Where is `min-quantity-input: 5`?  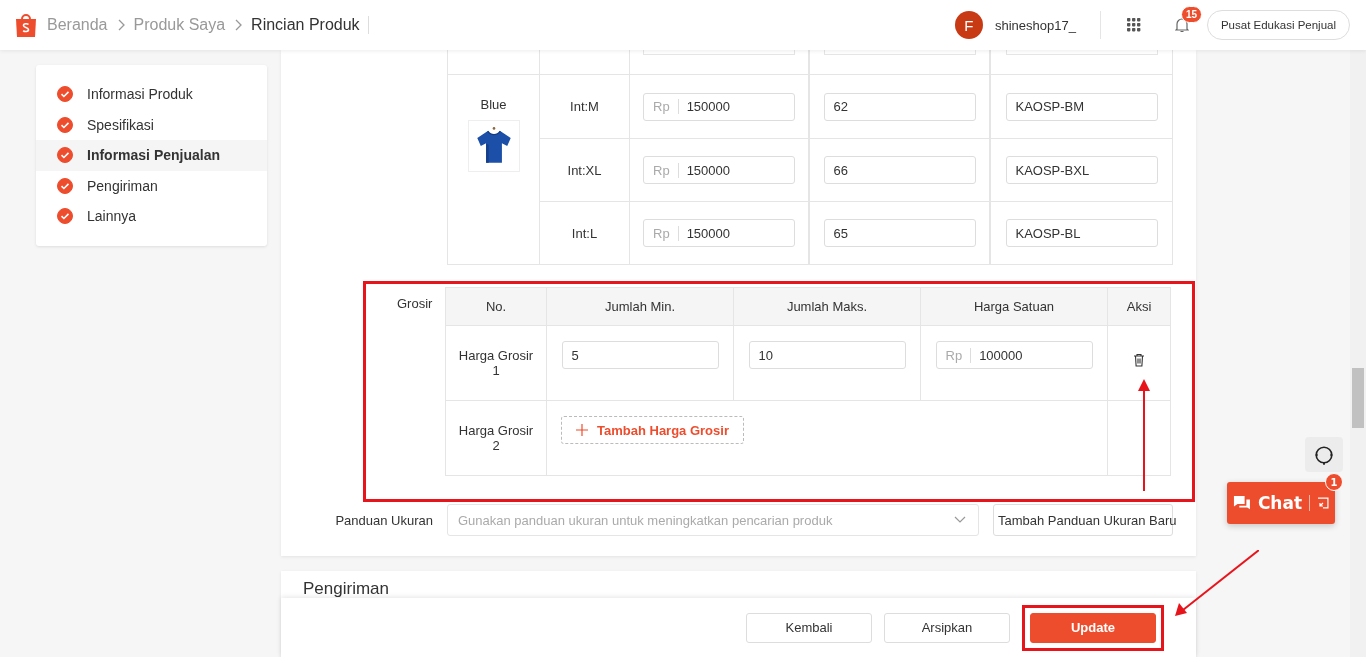 min-quantity-input: 5 is located at coordinates (640, 355).